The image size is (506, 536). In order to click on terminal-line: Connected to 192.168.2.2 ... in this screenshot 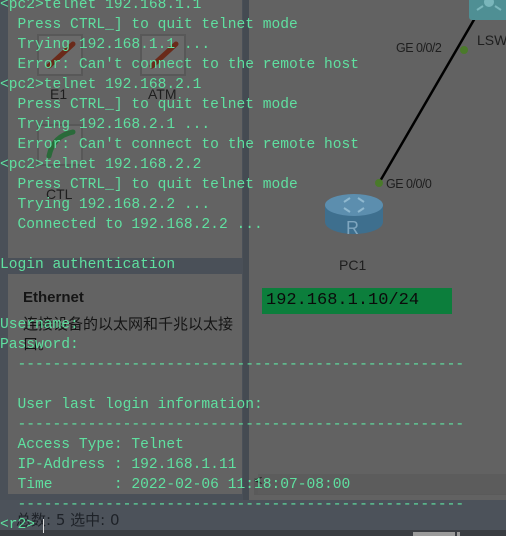, I will do `click(131, 225)`.